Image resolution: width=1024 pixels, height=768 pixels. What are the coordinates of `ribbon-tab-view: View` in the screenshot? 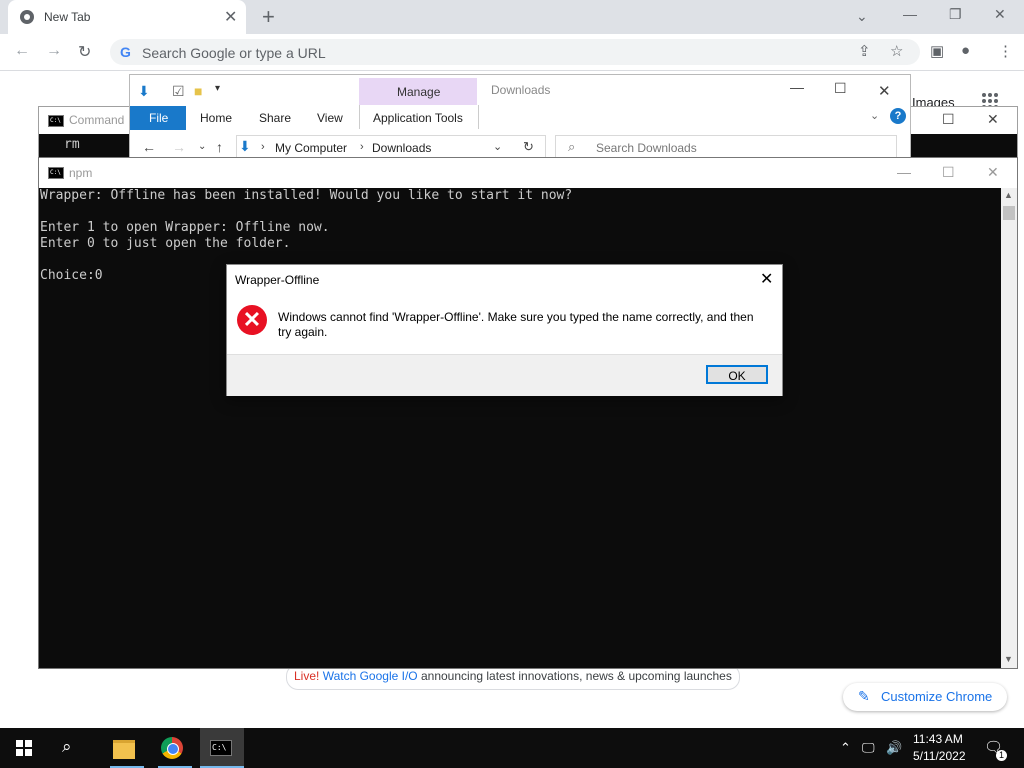 It's located at (330, 118).